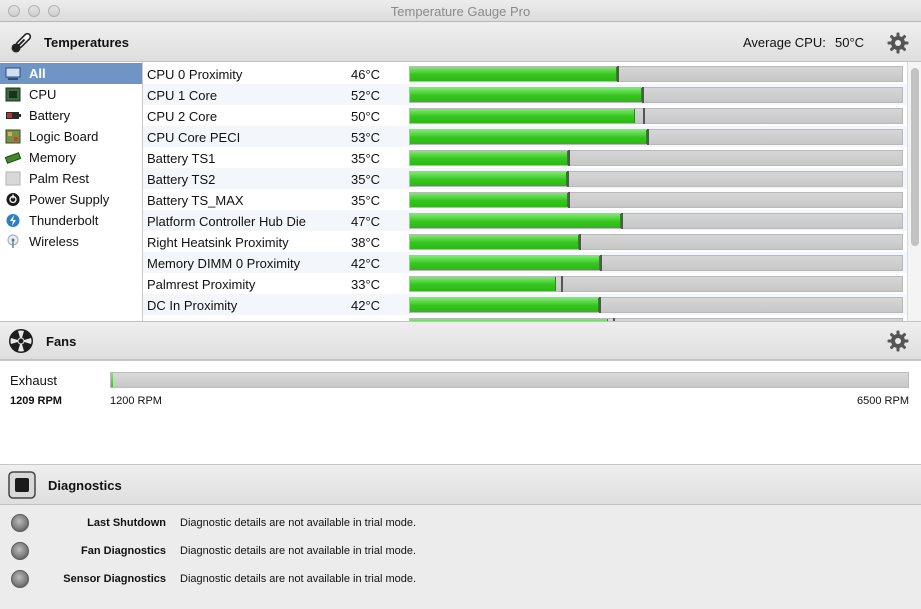  I want to click on fan-icon, so click(21, 341).